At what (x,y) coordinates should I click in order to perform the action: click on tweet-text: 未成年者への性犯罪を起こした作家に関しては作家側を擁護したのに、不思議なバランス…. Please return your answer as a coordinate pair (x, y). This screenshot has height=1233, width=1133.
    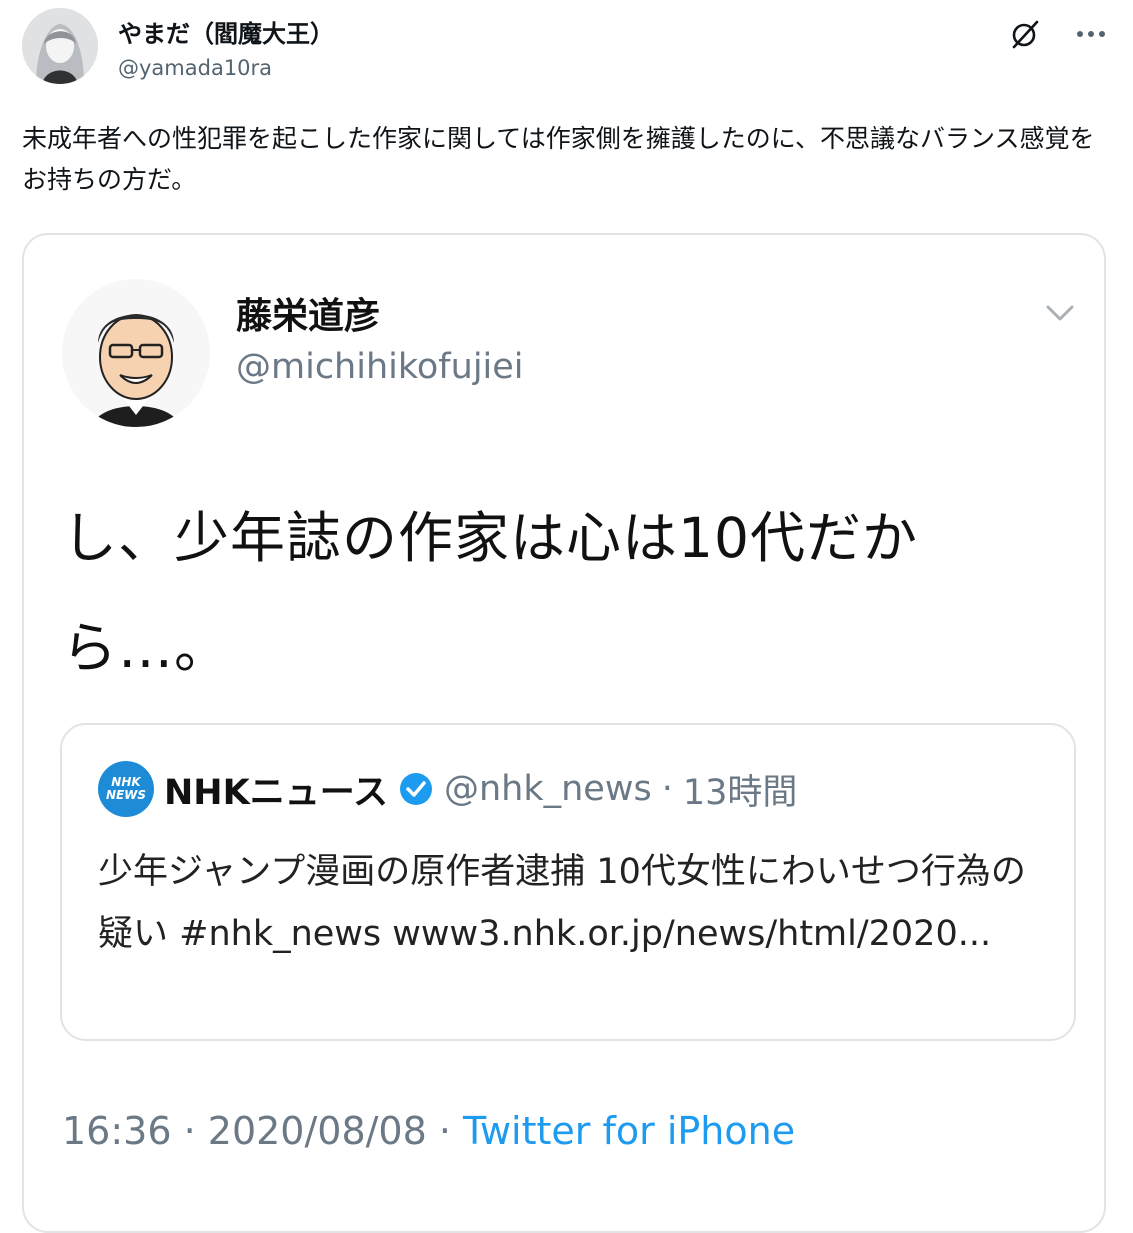
    Looking at the image, I should click on (558, 159).